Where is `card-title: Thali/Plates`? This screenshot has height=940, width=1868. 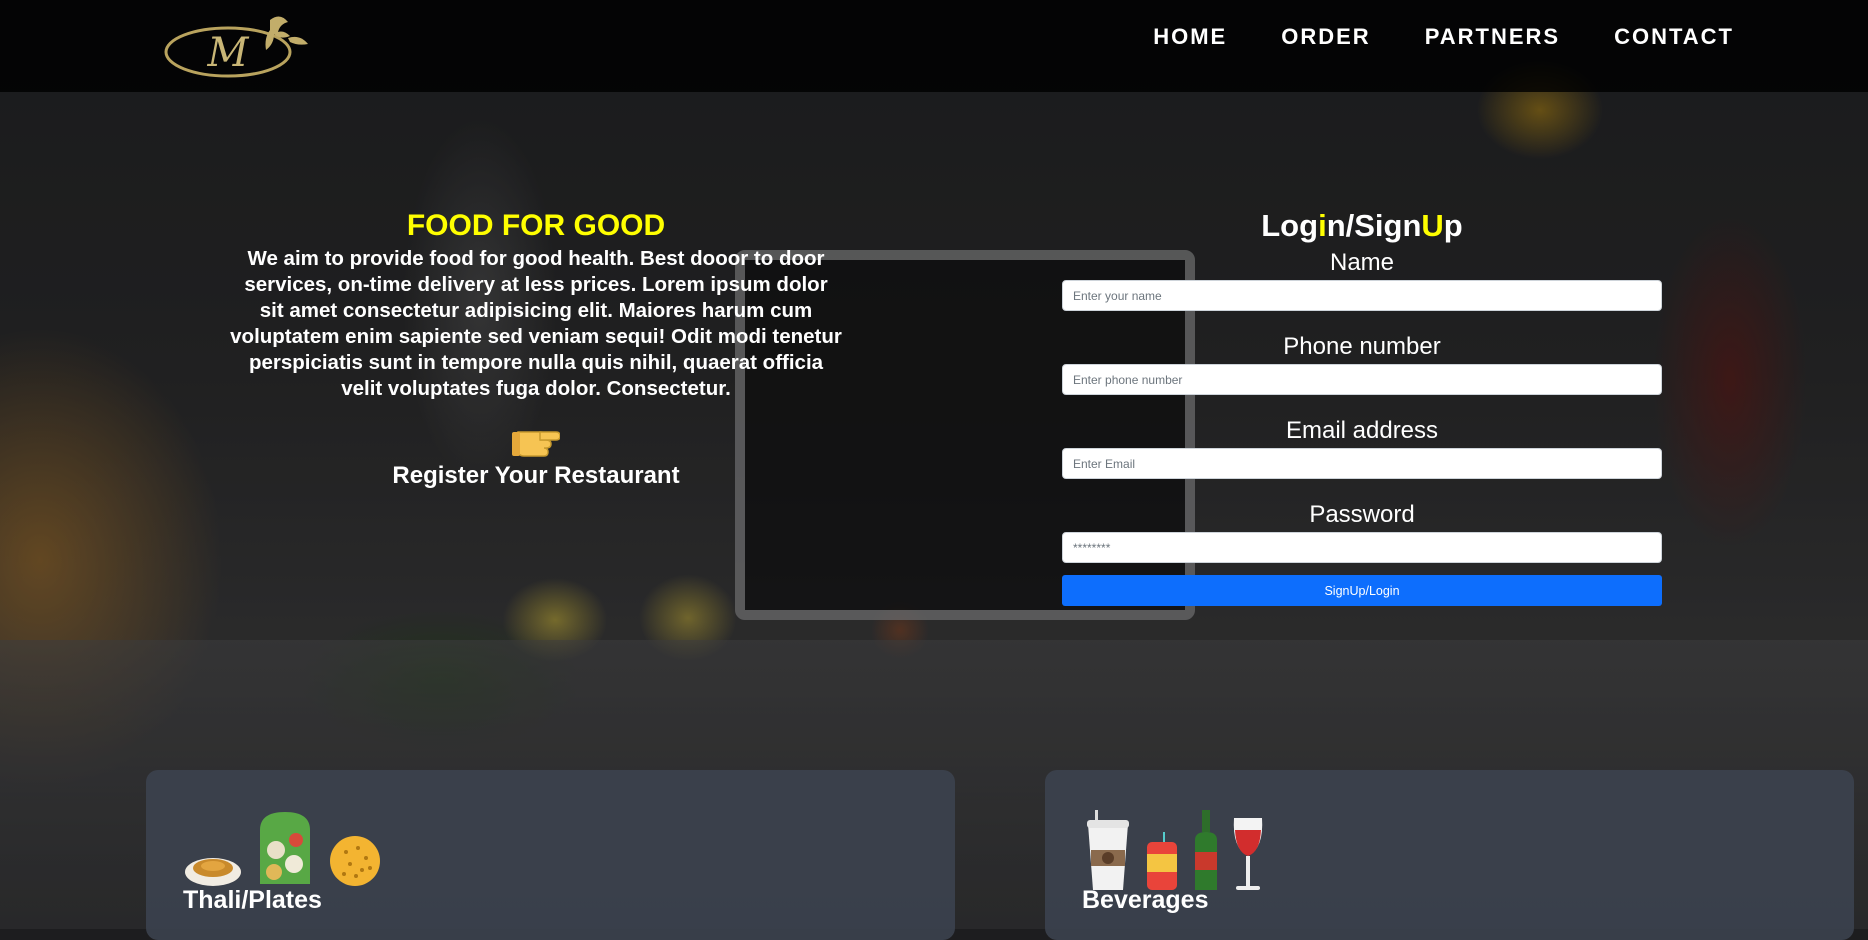 card-title: Thali/Plates is located at coordinates (252, 900).